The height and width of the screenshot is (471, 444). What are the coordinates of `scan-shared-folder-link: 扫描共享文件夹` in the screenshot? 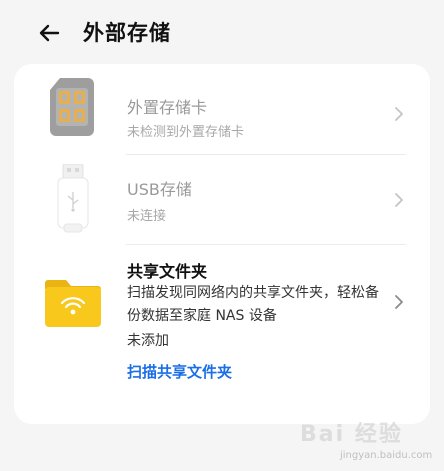 It's located at (179, 371).